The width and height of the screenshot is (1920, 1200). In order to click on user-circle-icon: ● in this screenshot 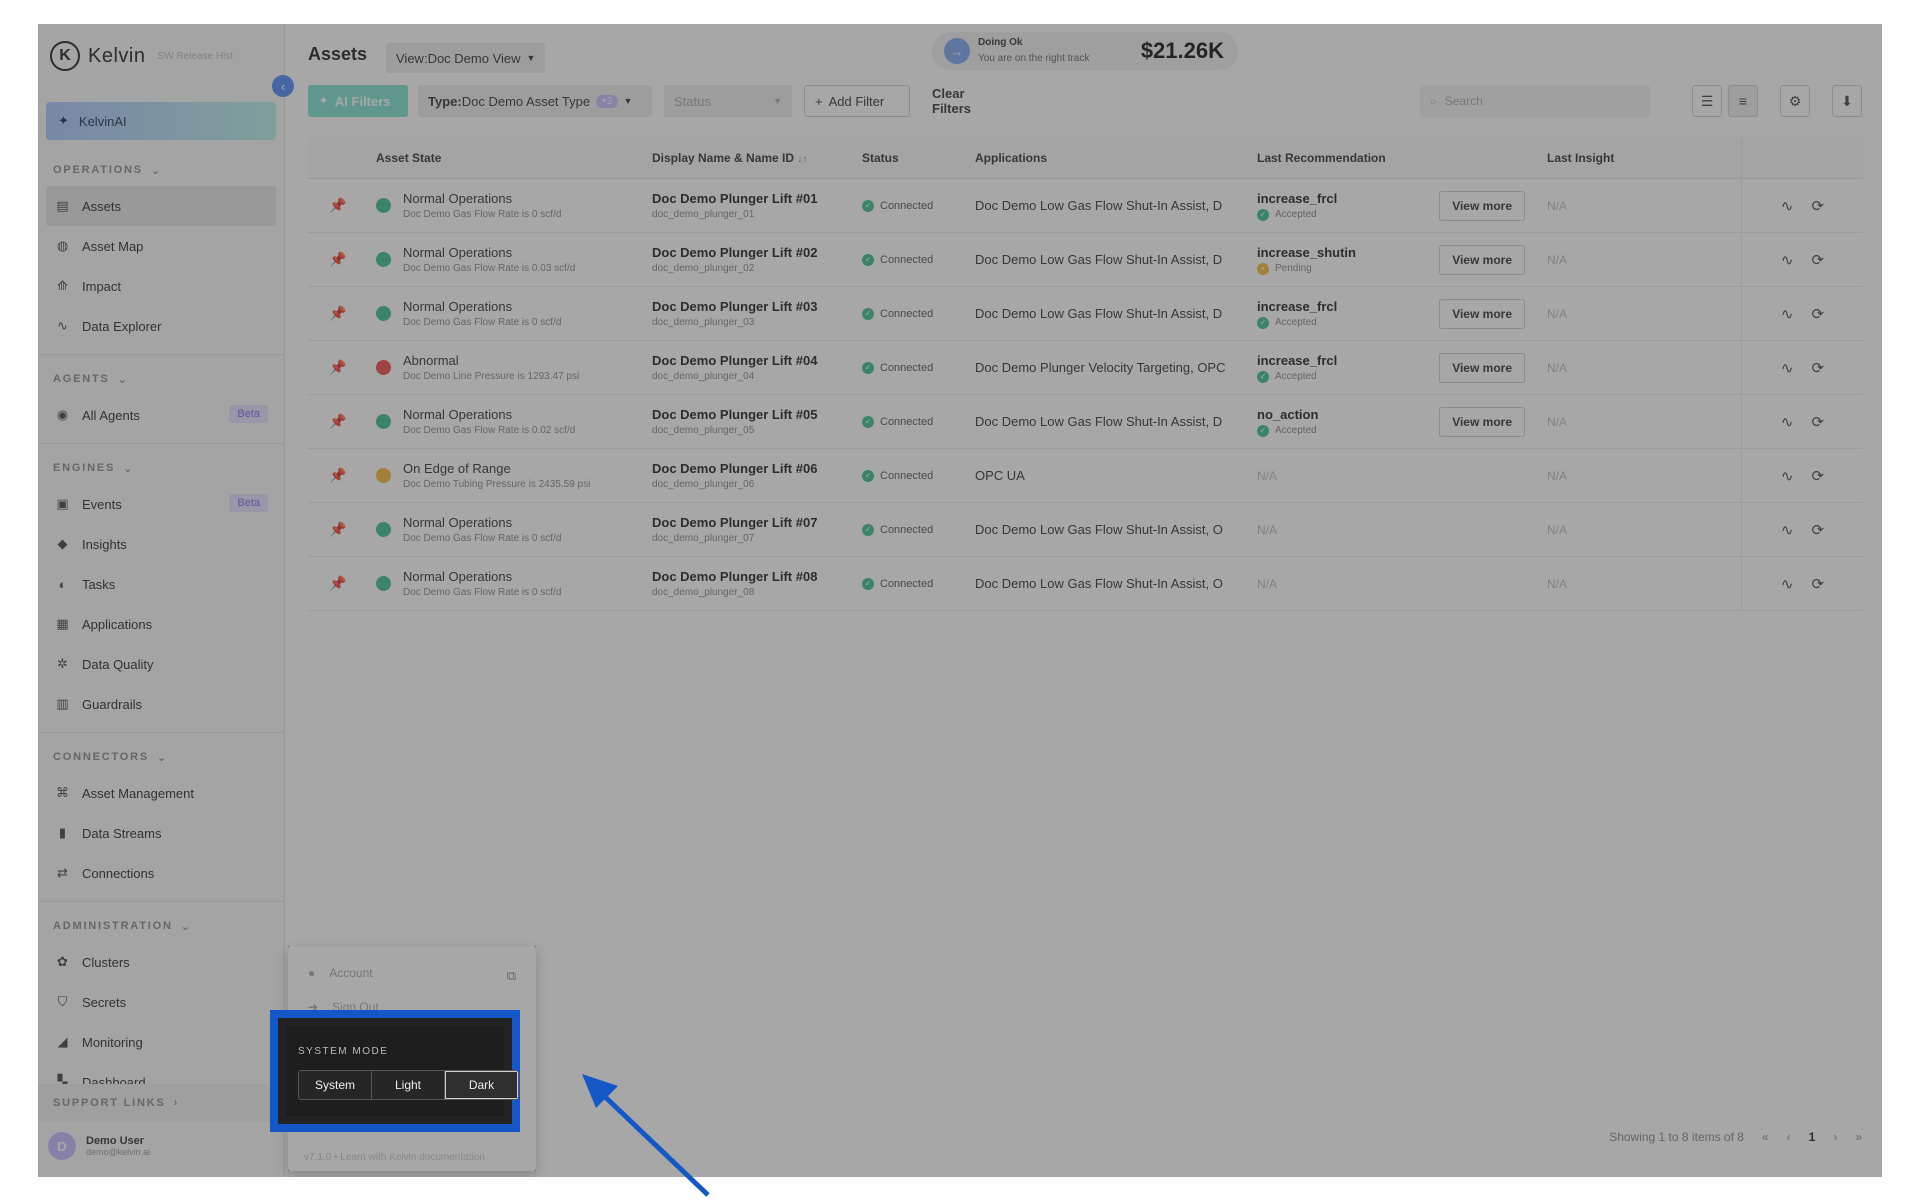, I will do `click(312, 973)`.